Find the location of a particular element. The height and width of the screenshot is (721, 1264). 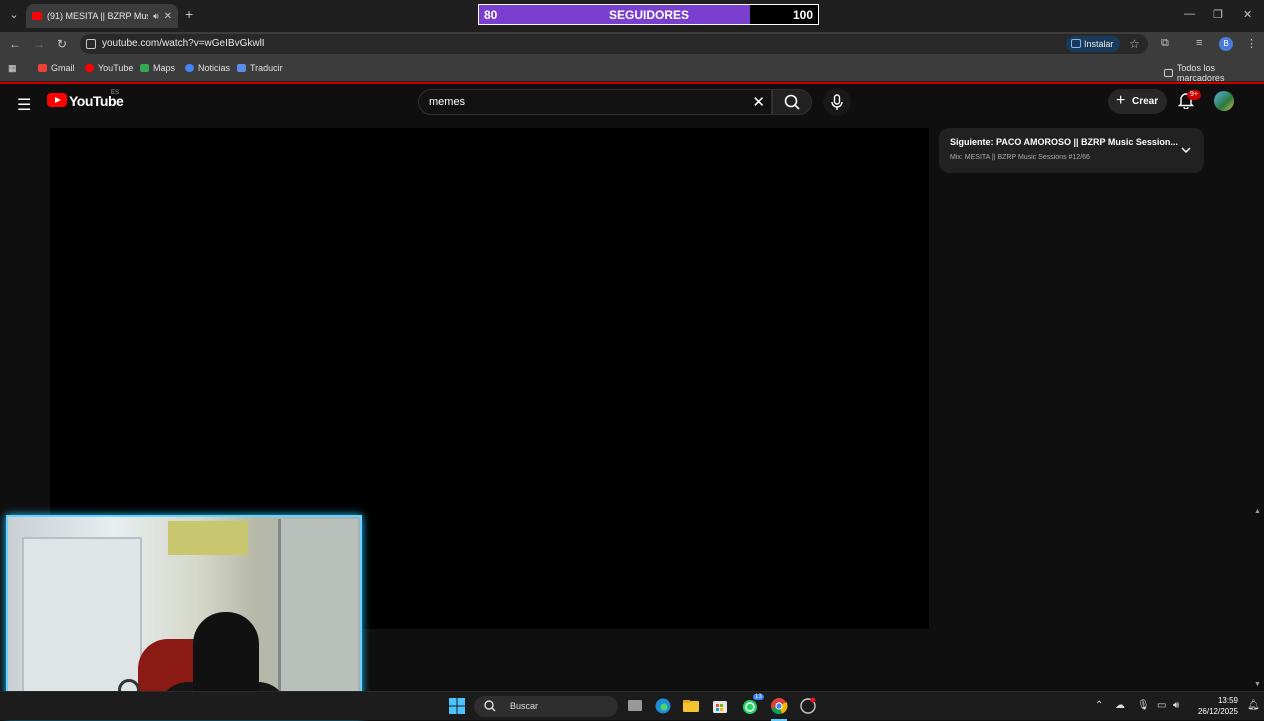

create-label: Crear is located at coordinates (1145, 101).